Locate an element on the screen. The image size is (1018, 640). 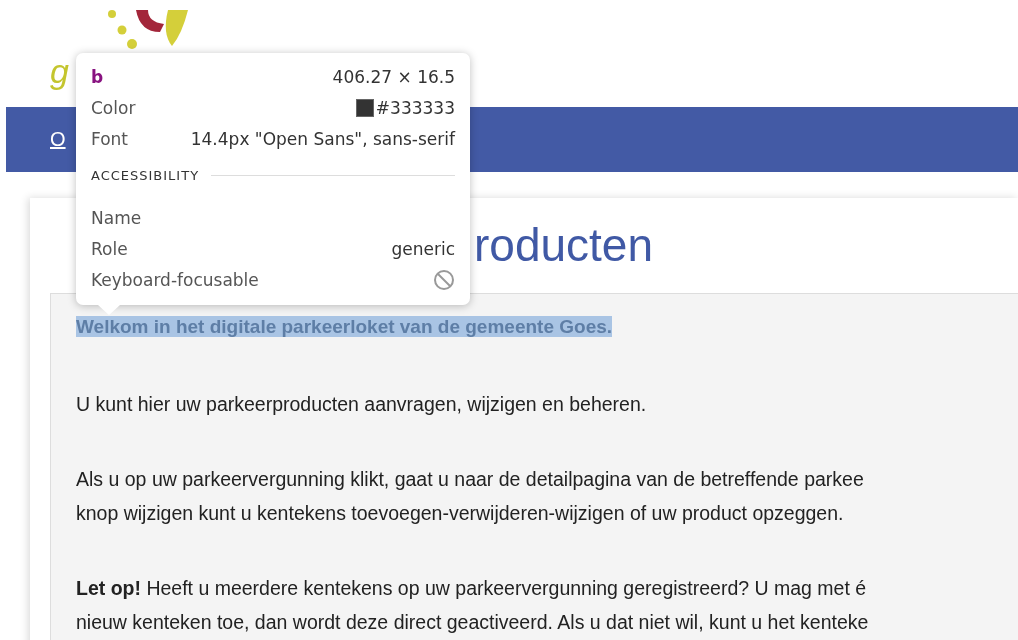
property-label: Name is located at coordinates (116, 217).